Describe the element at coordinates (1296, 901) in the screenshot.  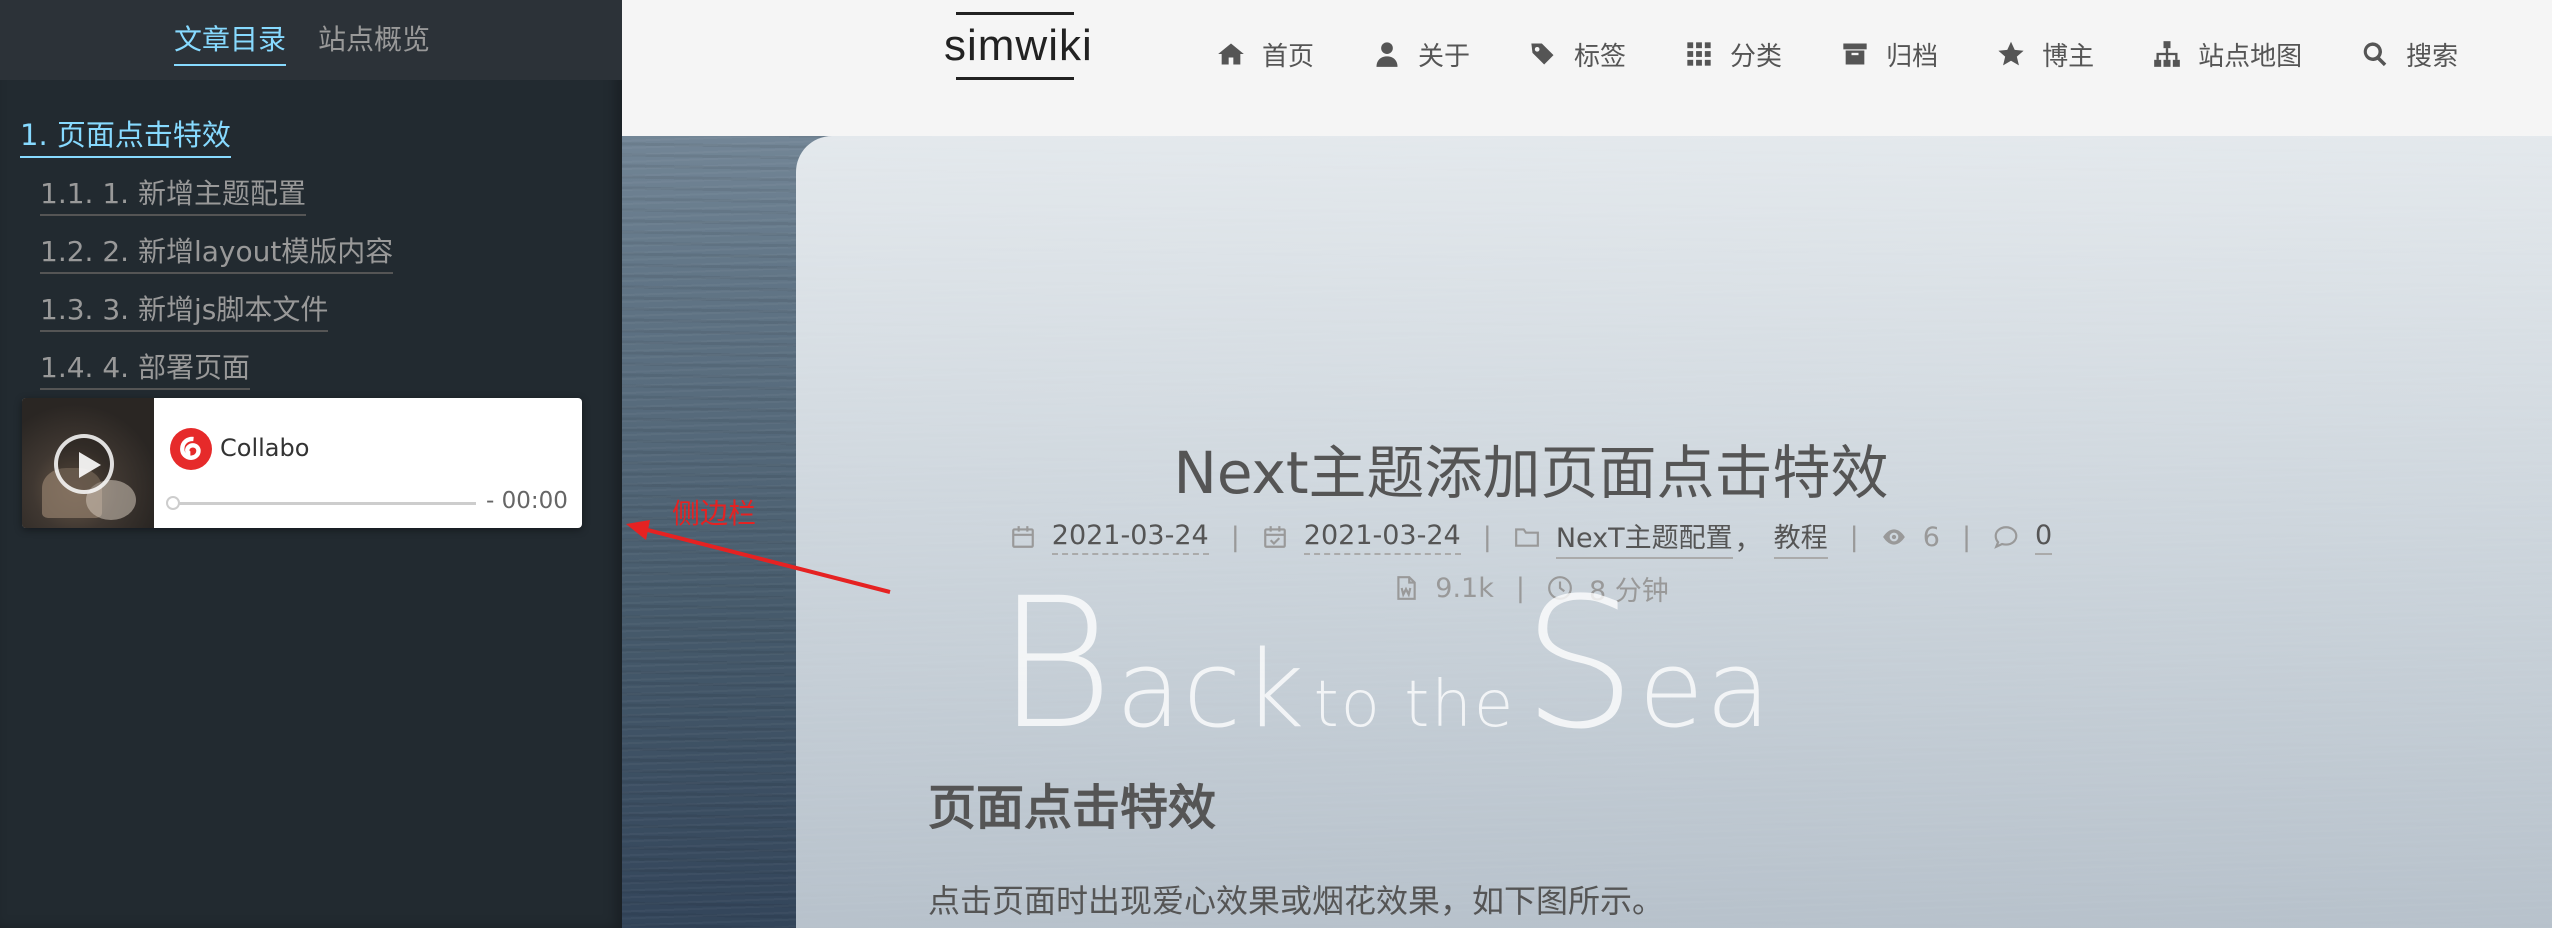
I see `post-paragraph: 点击页面时出现爱心效果或烟花效果，如下图所示。` at that location.